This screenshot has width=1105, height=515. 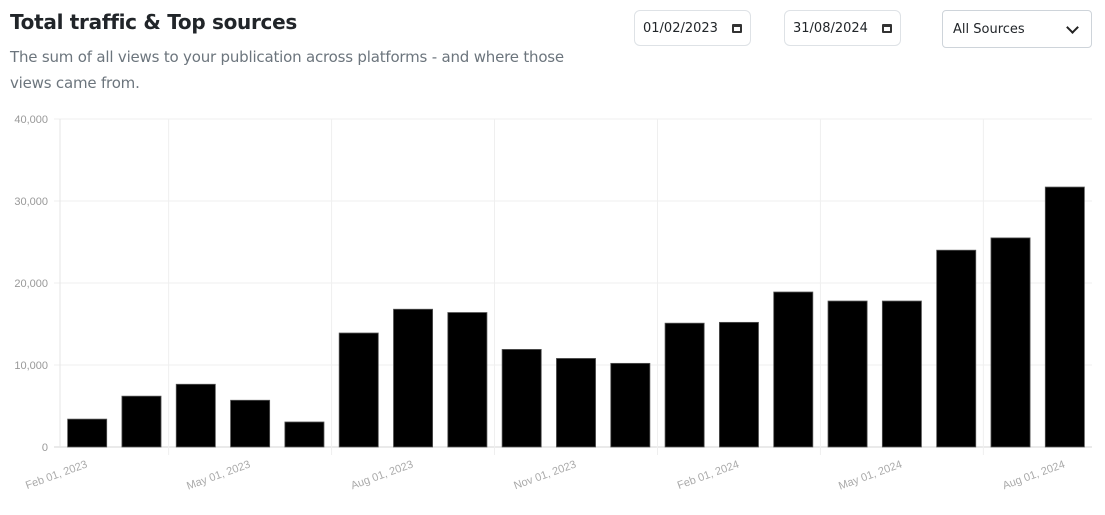 What do you see at coordinates (45, 448) in the screenshot?
I see `y-tick-label: 0` at bounding box center [45, 448].